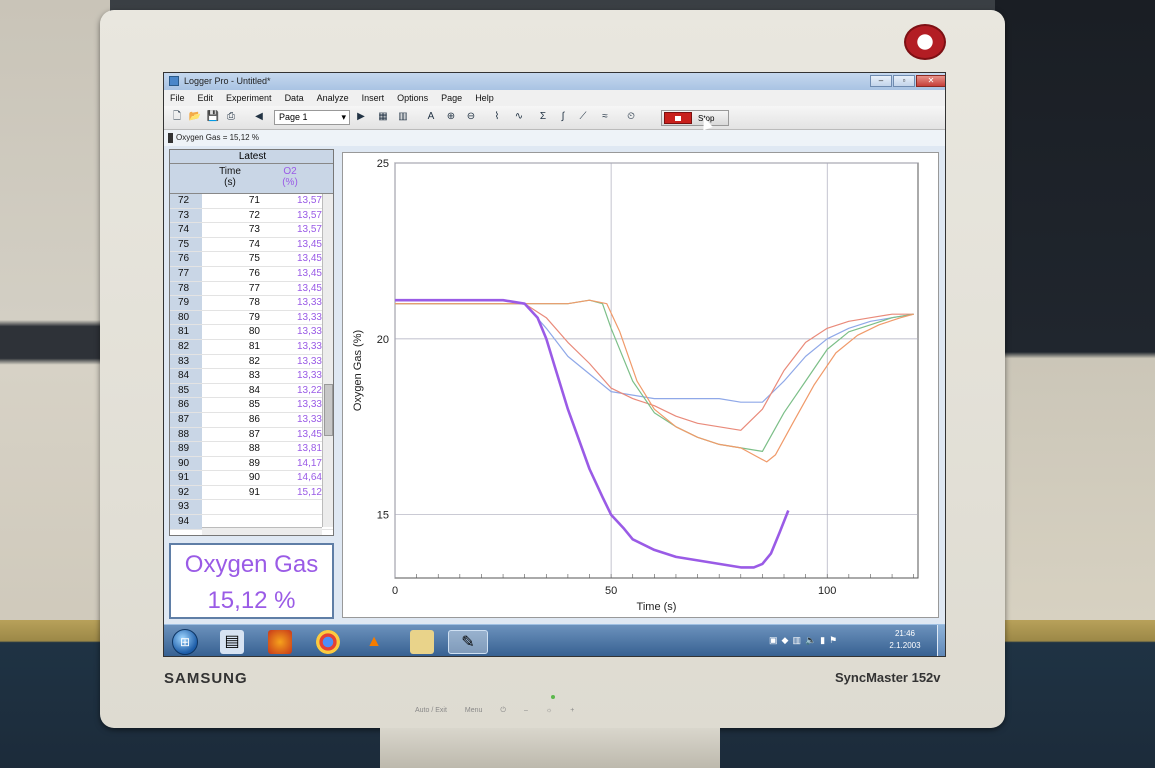  I want to click on open-folder-icon: 📂, so click(195, 117).